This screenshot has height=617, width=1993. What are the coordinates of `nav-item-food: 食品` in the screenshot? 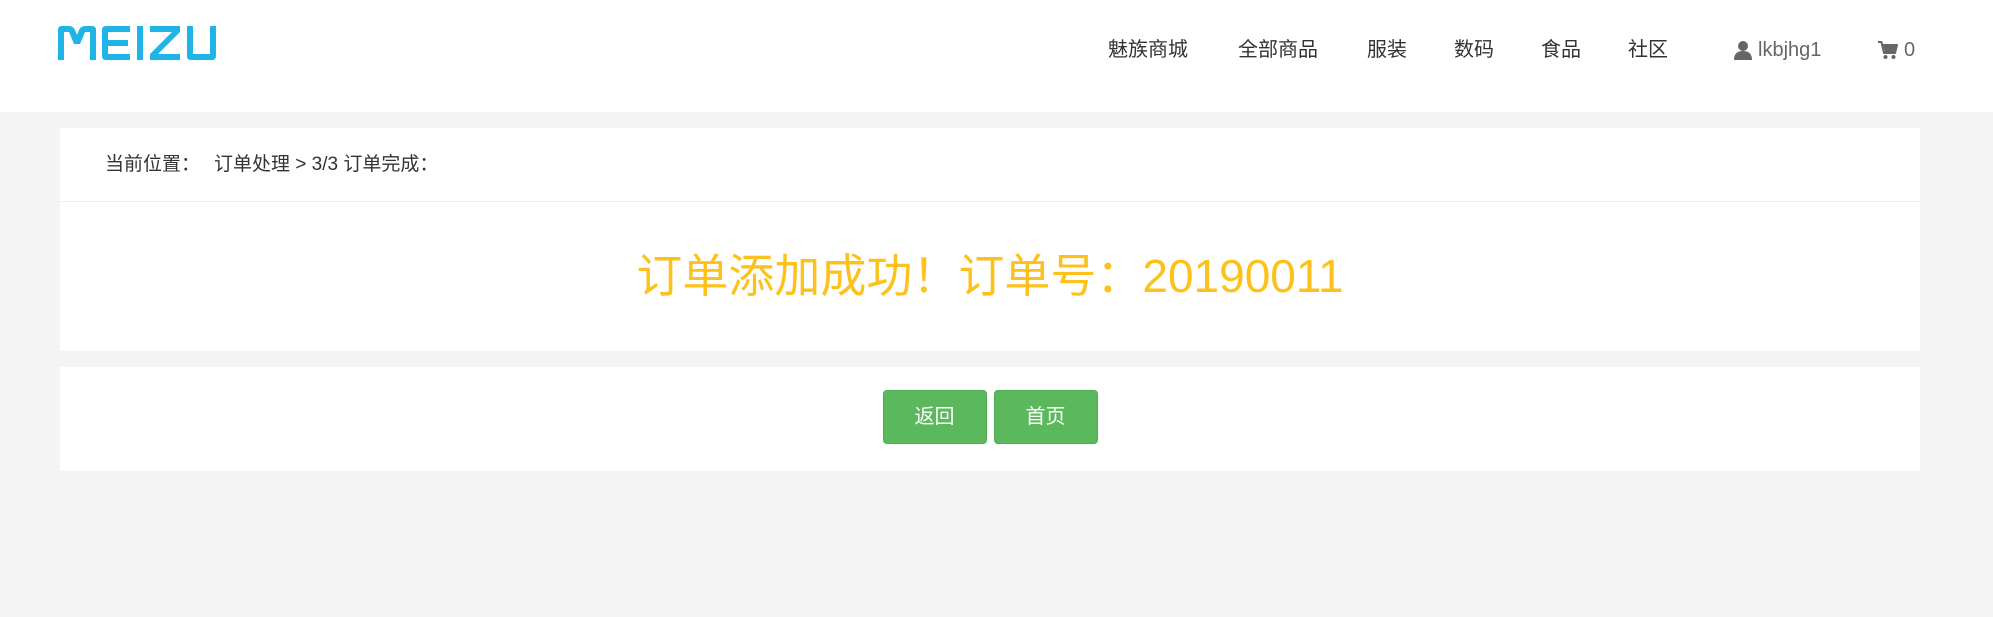 It's located at (1561, 50).